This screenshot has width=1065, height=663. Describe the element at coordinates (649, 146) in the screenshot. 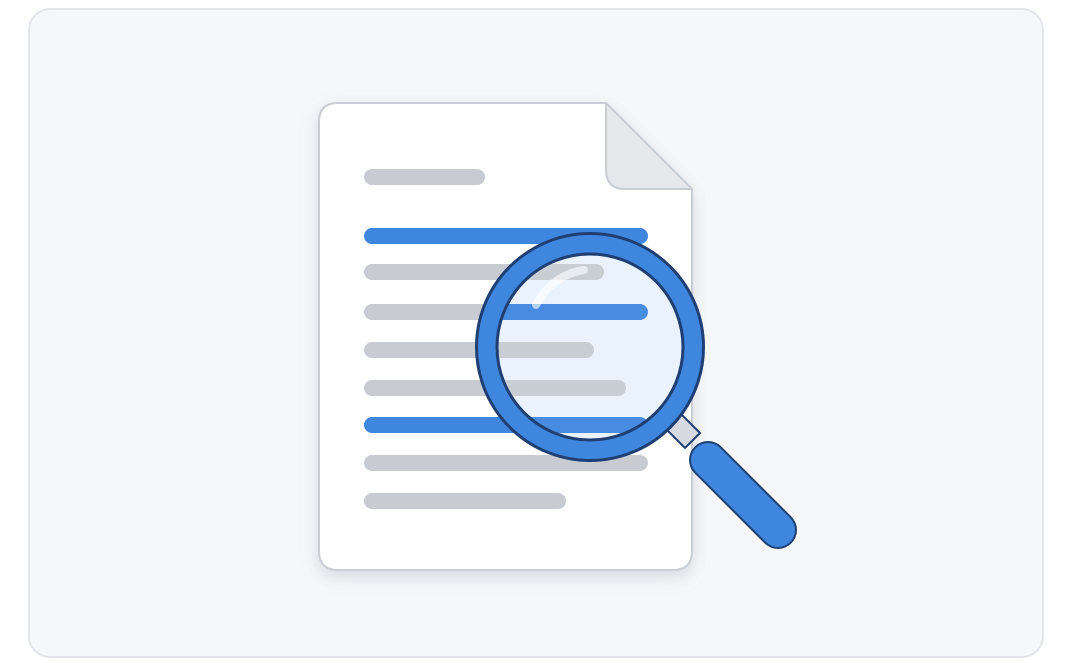

I see `document-fold` at that location.